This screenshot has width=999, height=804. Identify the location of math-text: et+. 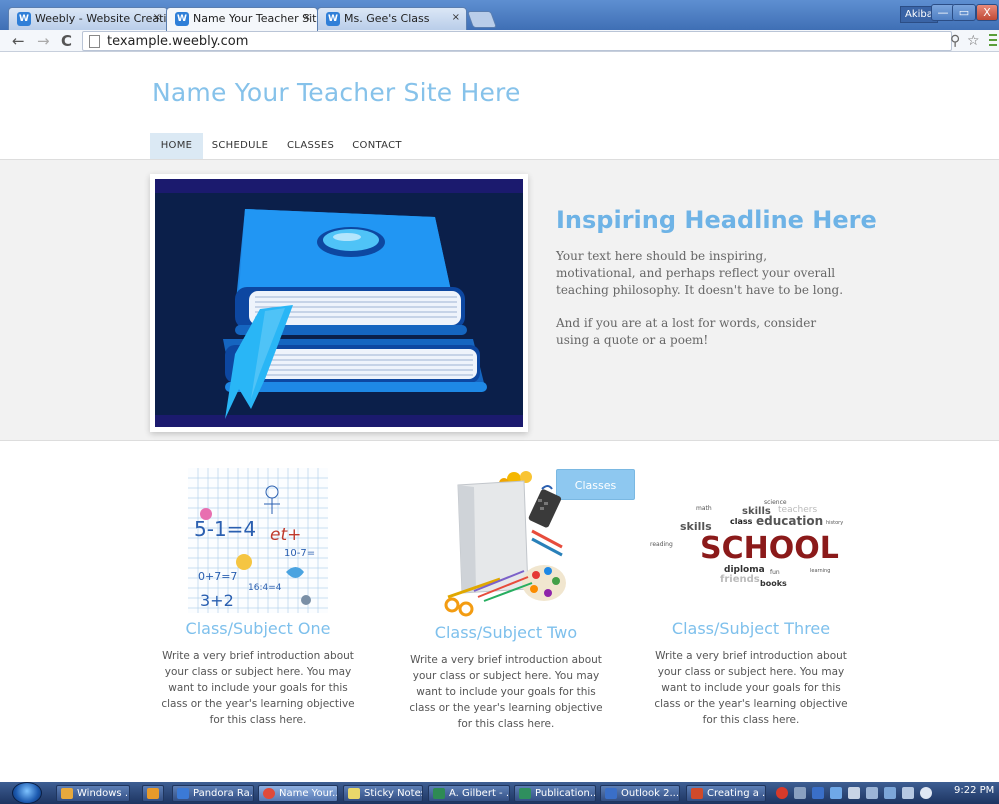
(285, 535).